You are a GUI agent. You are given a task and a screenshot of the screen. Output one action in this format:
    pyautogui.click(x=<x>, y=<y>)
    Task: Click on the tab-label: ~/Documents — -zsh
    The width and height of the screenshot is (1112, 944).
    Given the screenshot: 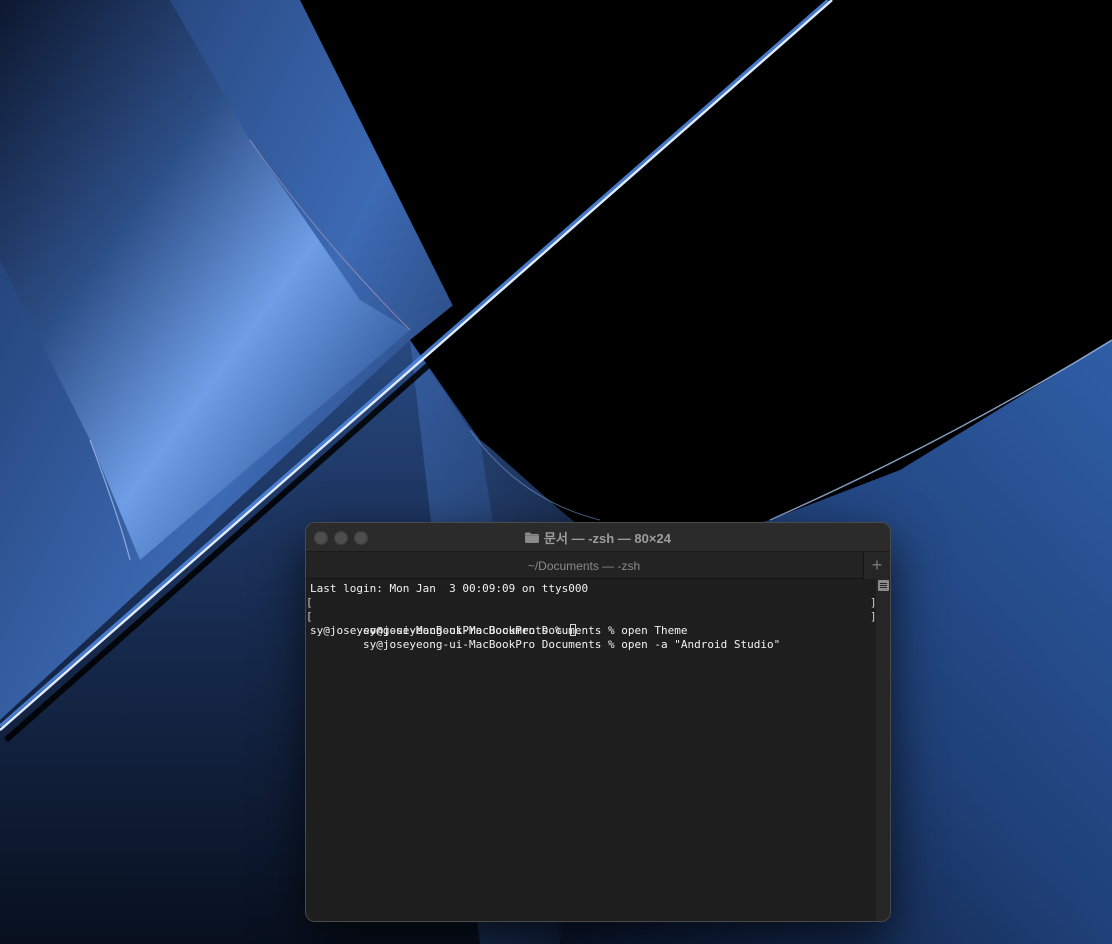 What is the action you would take?
    pyautogui.click(x=584, y=565)
    